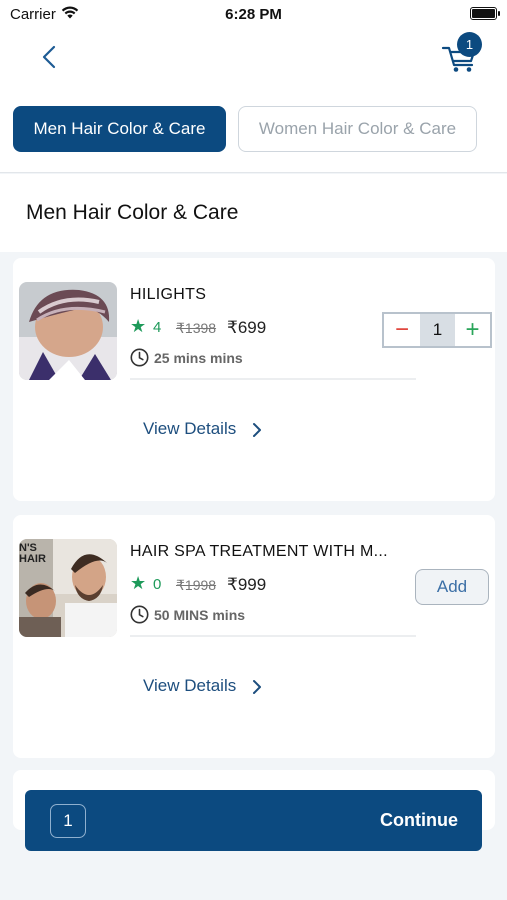 The width and height of the screenshot is (507, 900). Describe the element at coordinates (402, 330) in the screenshot. I see `decrease-quantity-button: −` at that location.